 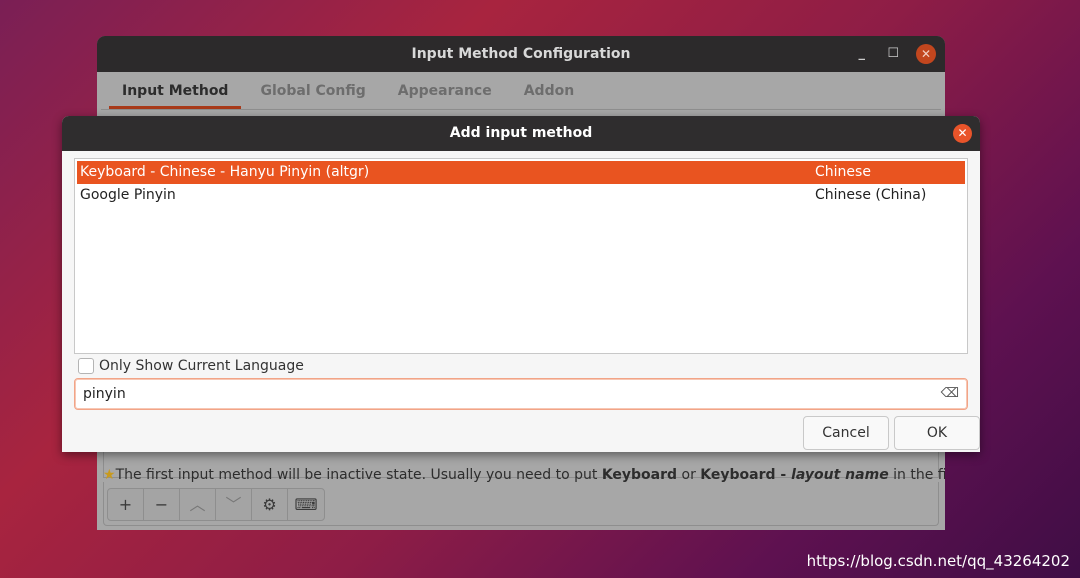 What do you see at coordinates (198, 504) in the screenshot?
I see `move-up-button: ︿` at bounding box center [198, 504].